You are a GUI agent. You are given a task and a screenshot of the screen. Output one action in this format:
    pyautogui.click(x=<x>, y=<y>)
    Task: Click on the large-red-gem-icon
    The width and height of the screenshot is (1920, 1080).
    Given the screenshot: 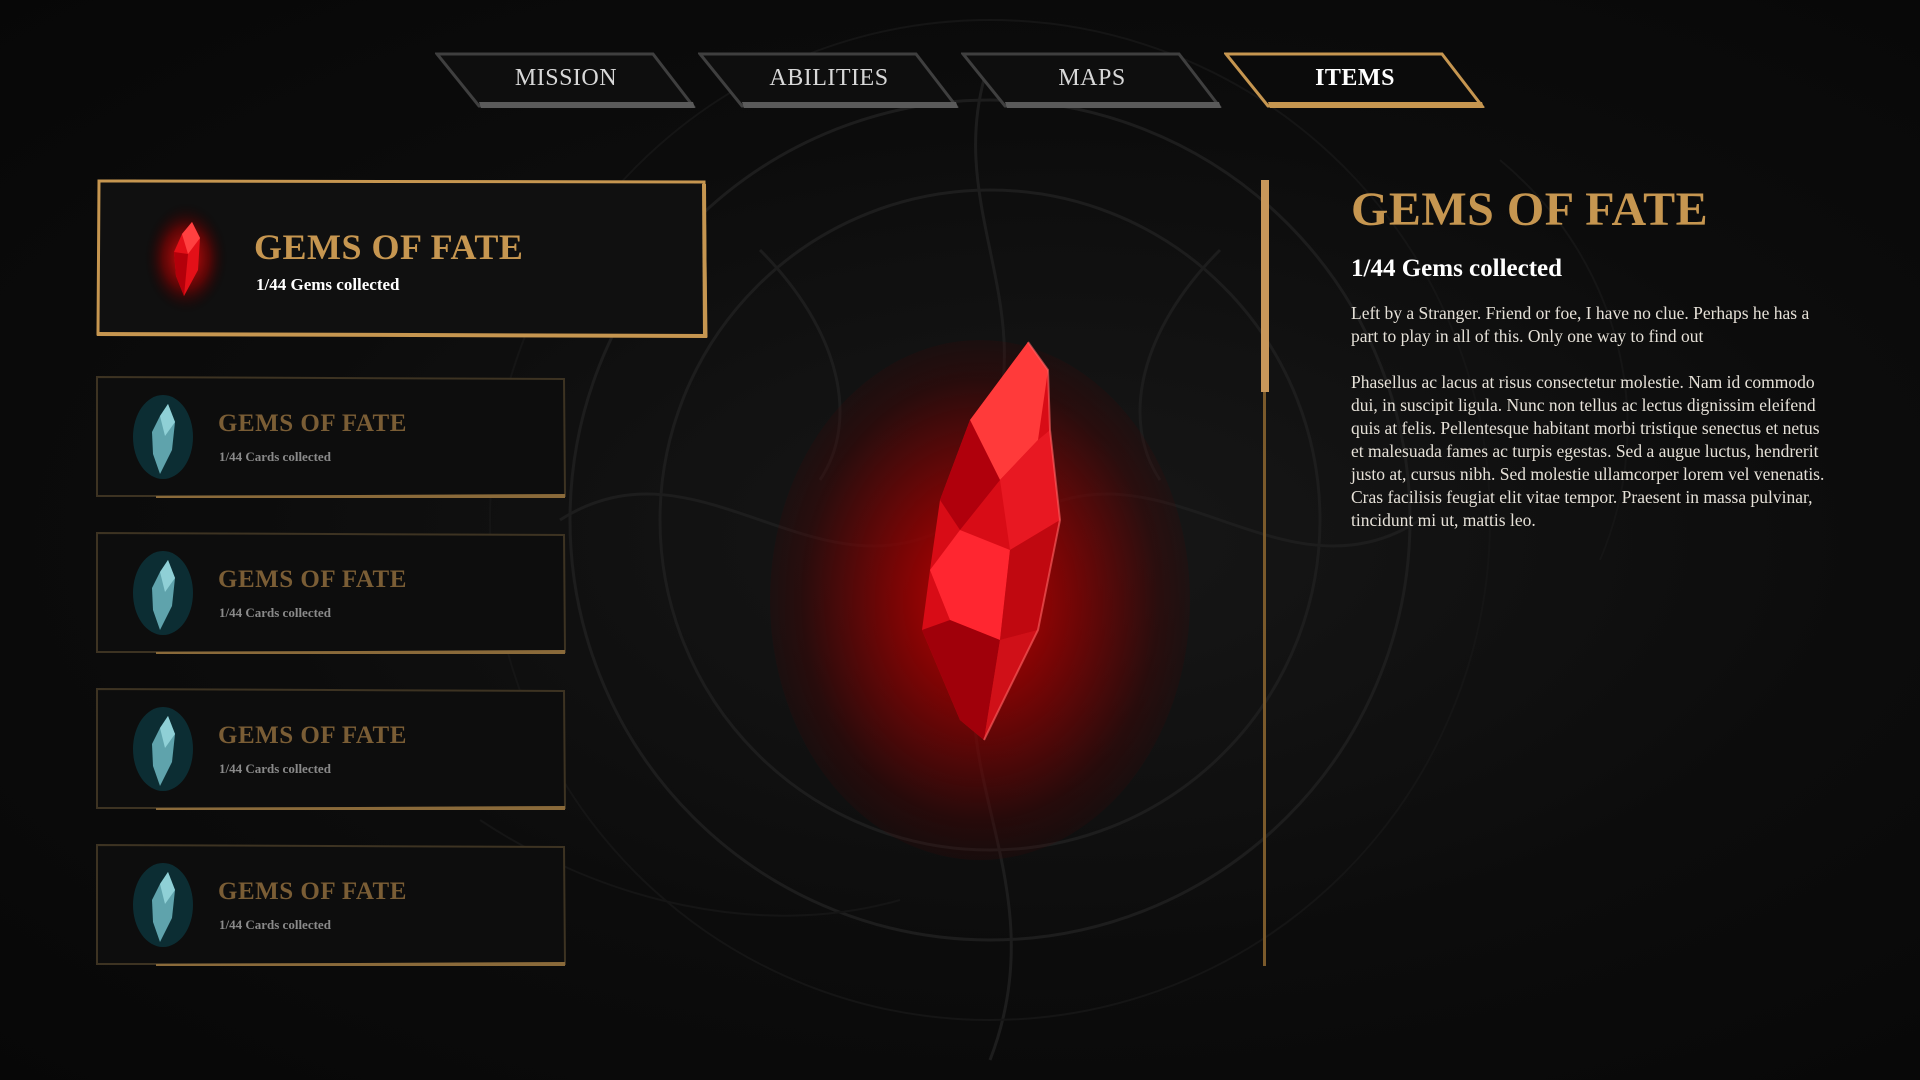 What is the action you would take?
    pyautogui.click(x=992, y=541)
    